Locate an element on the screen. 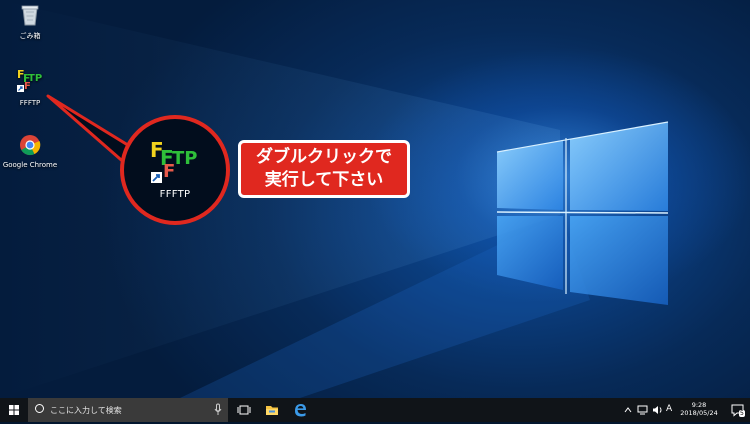 This screenshot has width=750, height=424. instruction-line-2: 実行して下さい is located at coordinates (324, 180).